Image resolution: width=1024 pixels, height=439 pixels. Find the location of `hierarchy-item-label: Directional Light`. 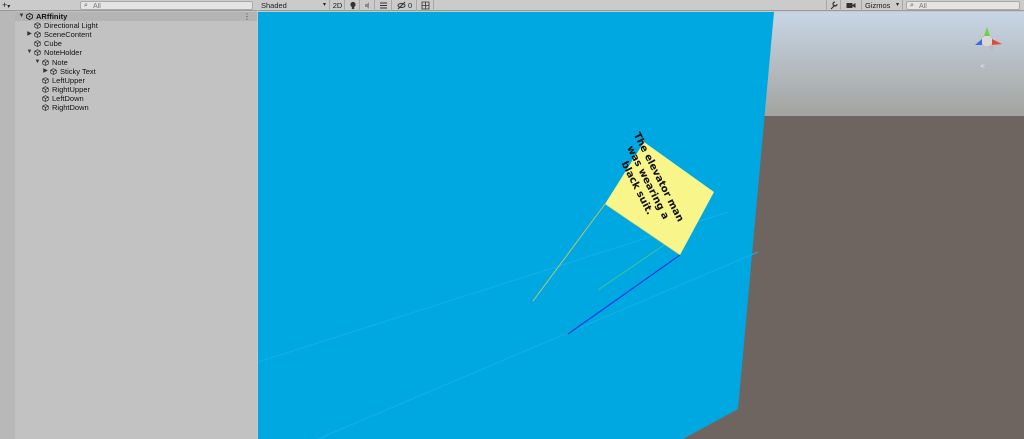

hierarchy-item-label: Directional Light is located at coordinates (71, 26).